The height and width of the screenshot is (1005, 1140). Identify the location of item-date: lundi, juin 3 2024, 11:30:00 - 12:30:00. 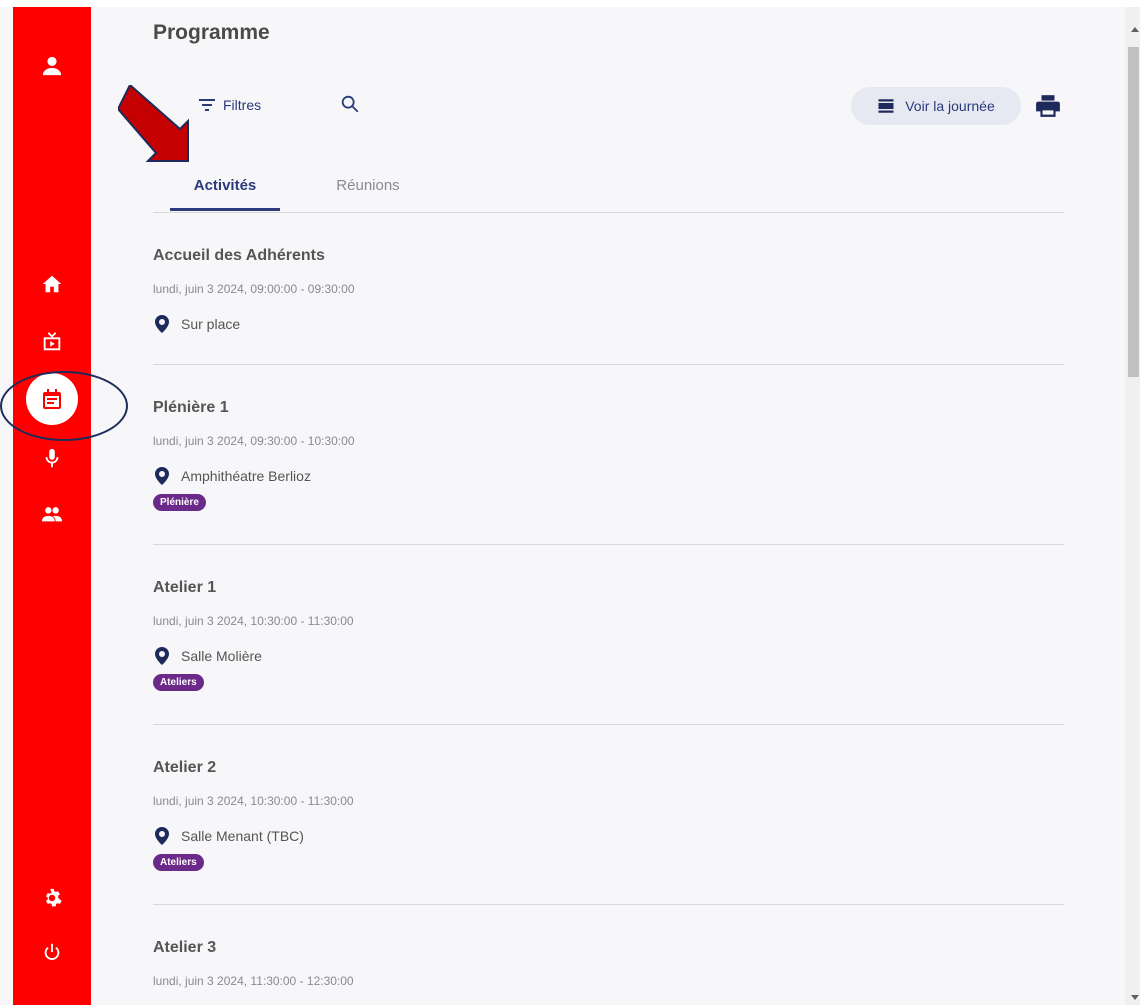
(253, 981).